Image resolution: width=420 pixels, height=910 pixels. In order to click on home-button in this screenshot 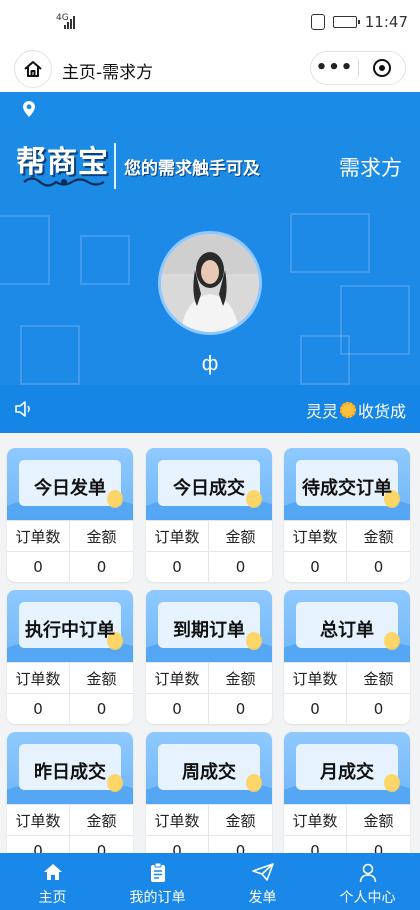, I will do `click(33, 69)`.